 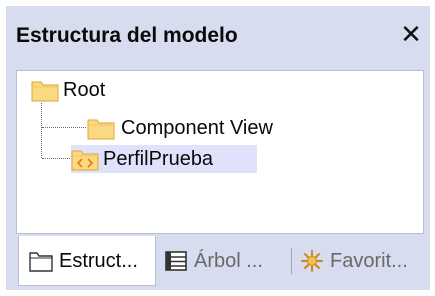 What do you see at coordinates (127, 35) in the screenshot?
I see `panel-title: Estructura del modelo` at bounding box center [127, 35].